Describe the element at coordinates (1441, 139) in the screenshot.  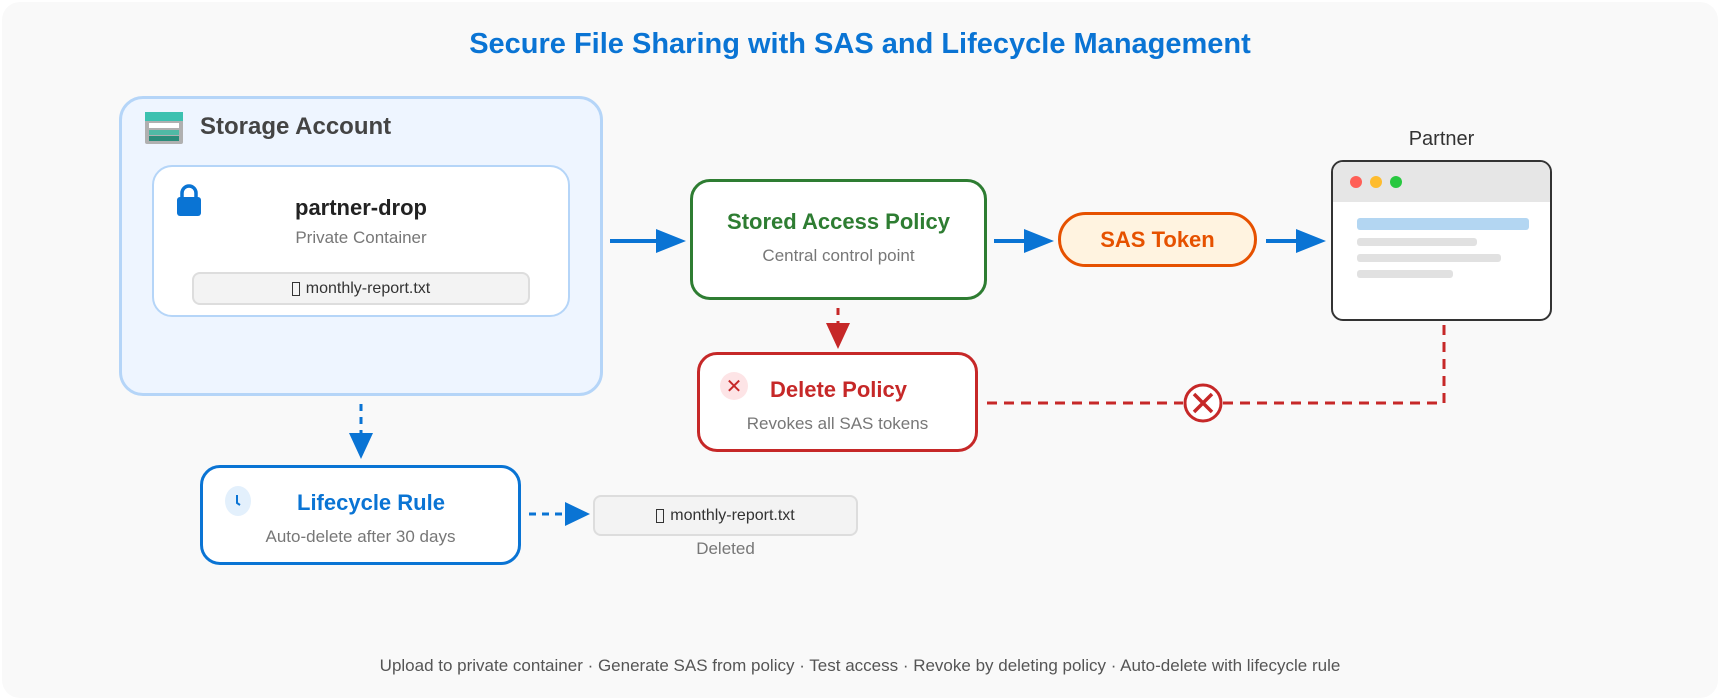
I see `partner-label: Partner` at that location.